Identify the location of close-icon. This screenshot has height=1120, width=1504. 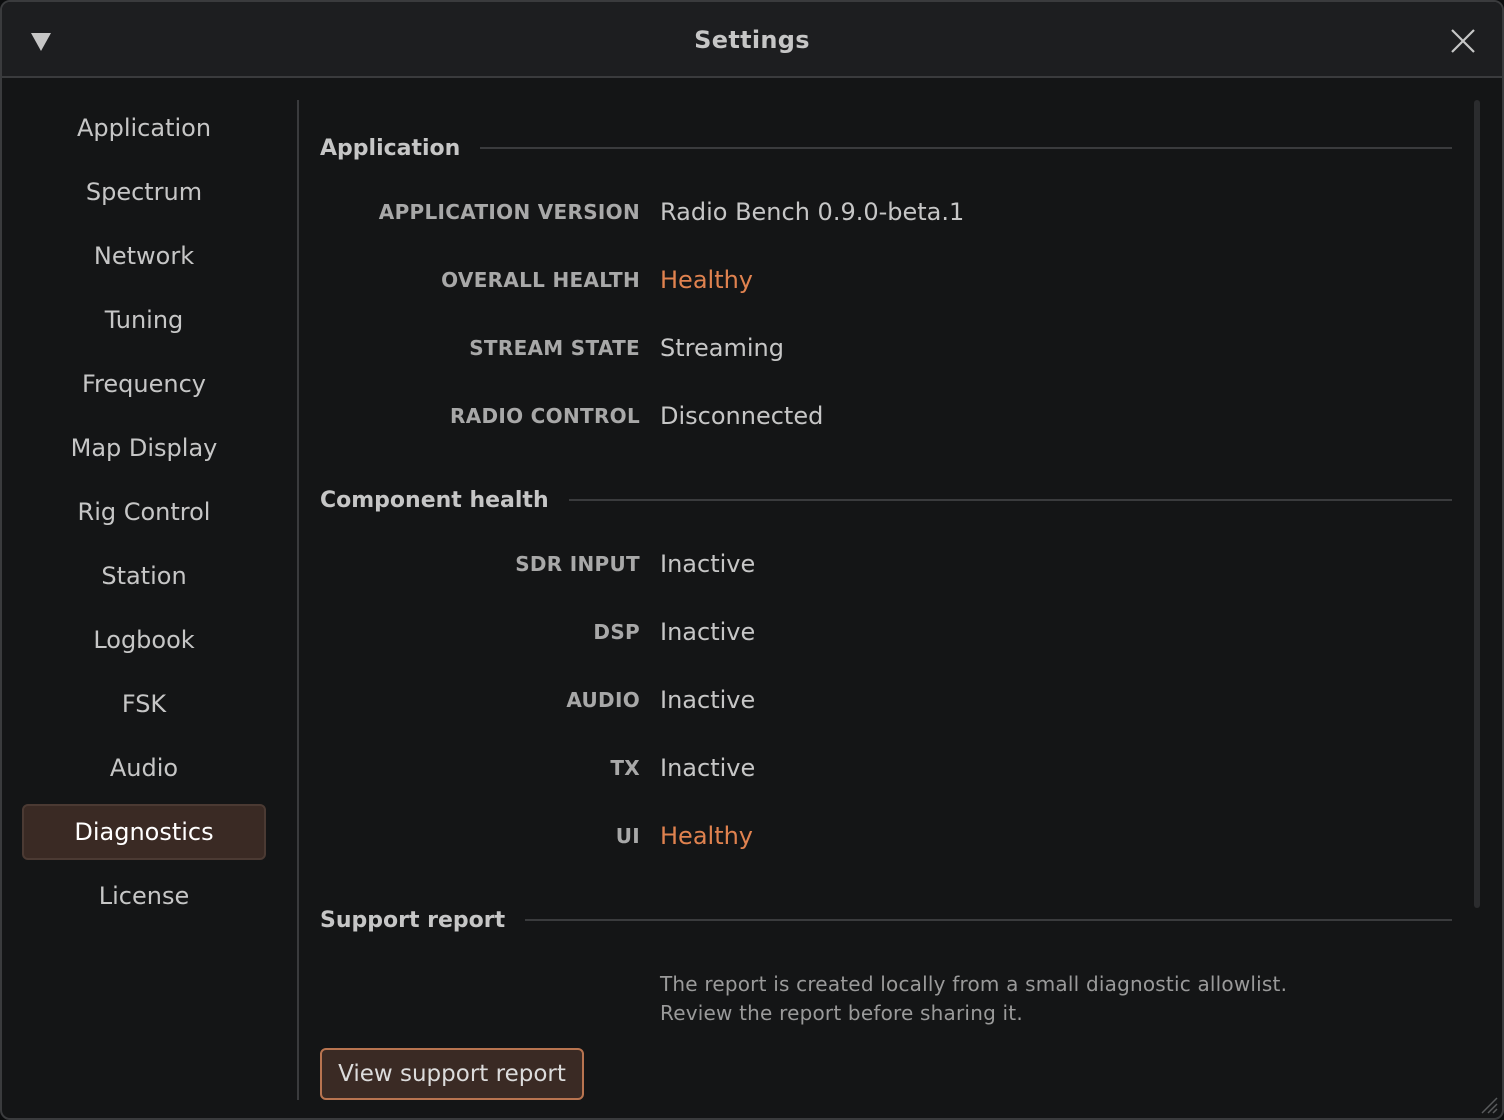
(1463, 41).